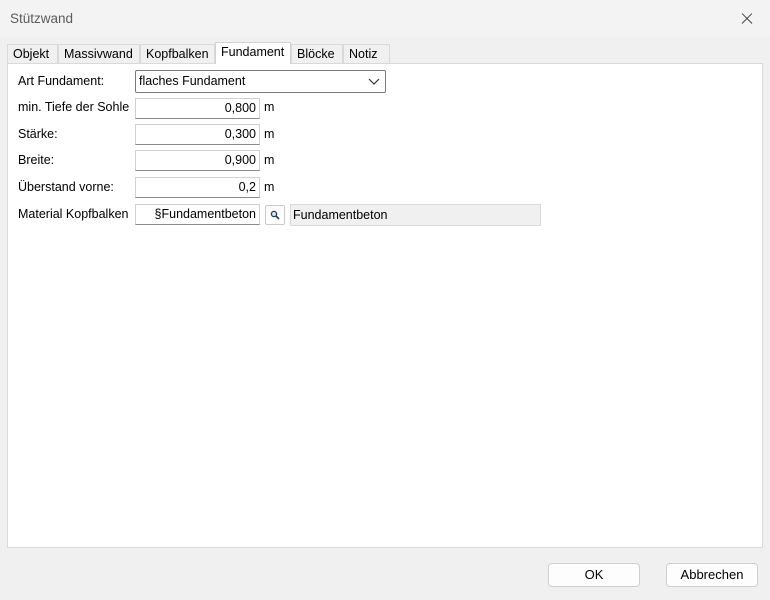 This screenshot has width=770, height=600. Describe the element at coordinates (269, 134) in the screenshot. I see `staerke-unit: m` at that location.